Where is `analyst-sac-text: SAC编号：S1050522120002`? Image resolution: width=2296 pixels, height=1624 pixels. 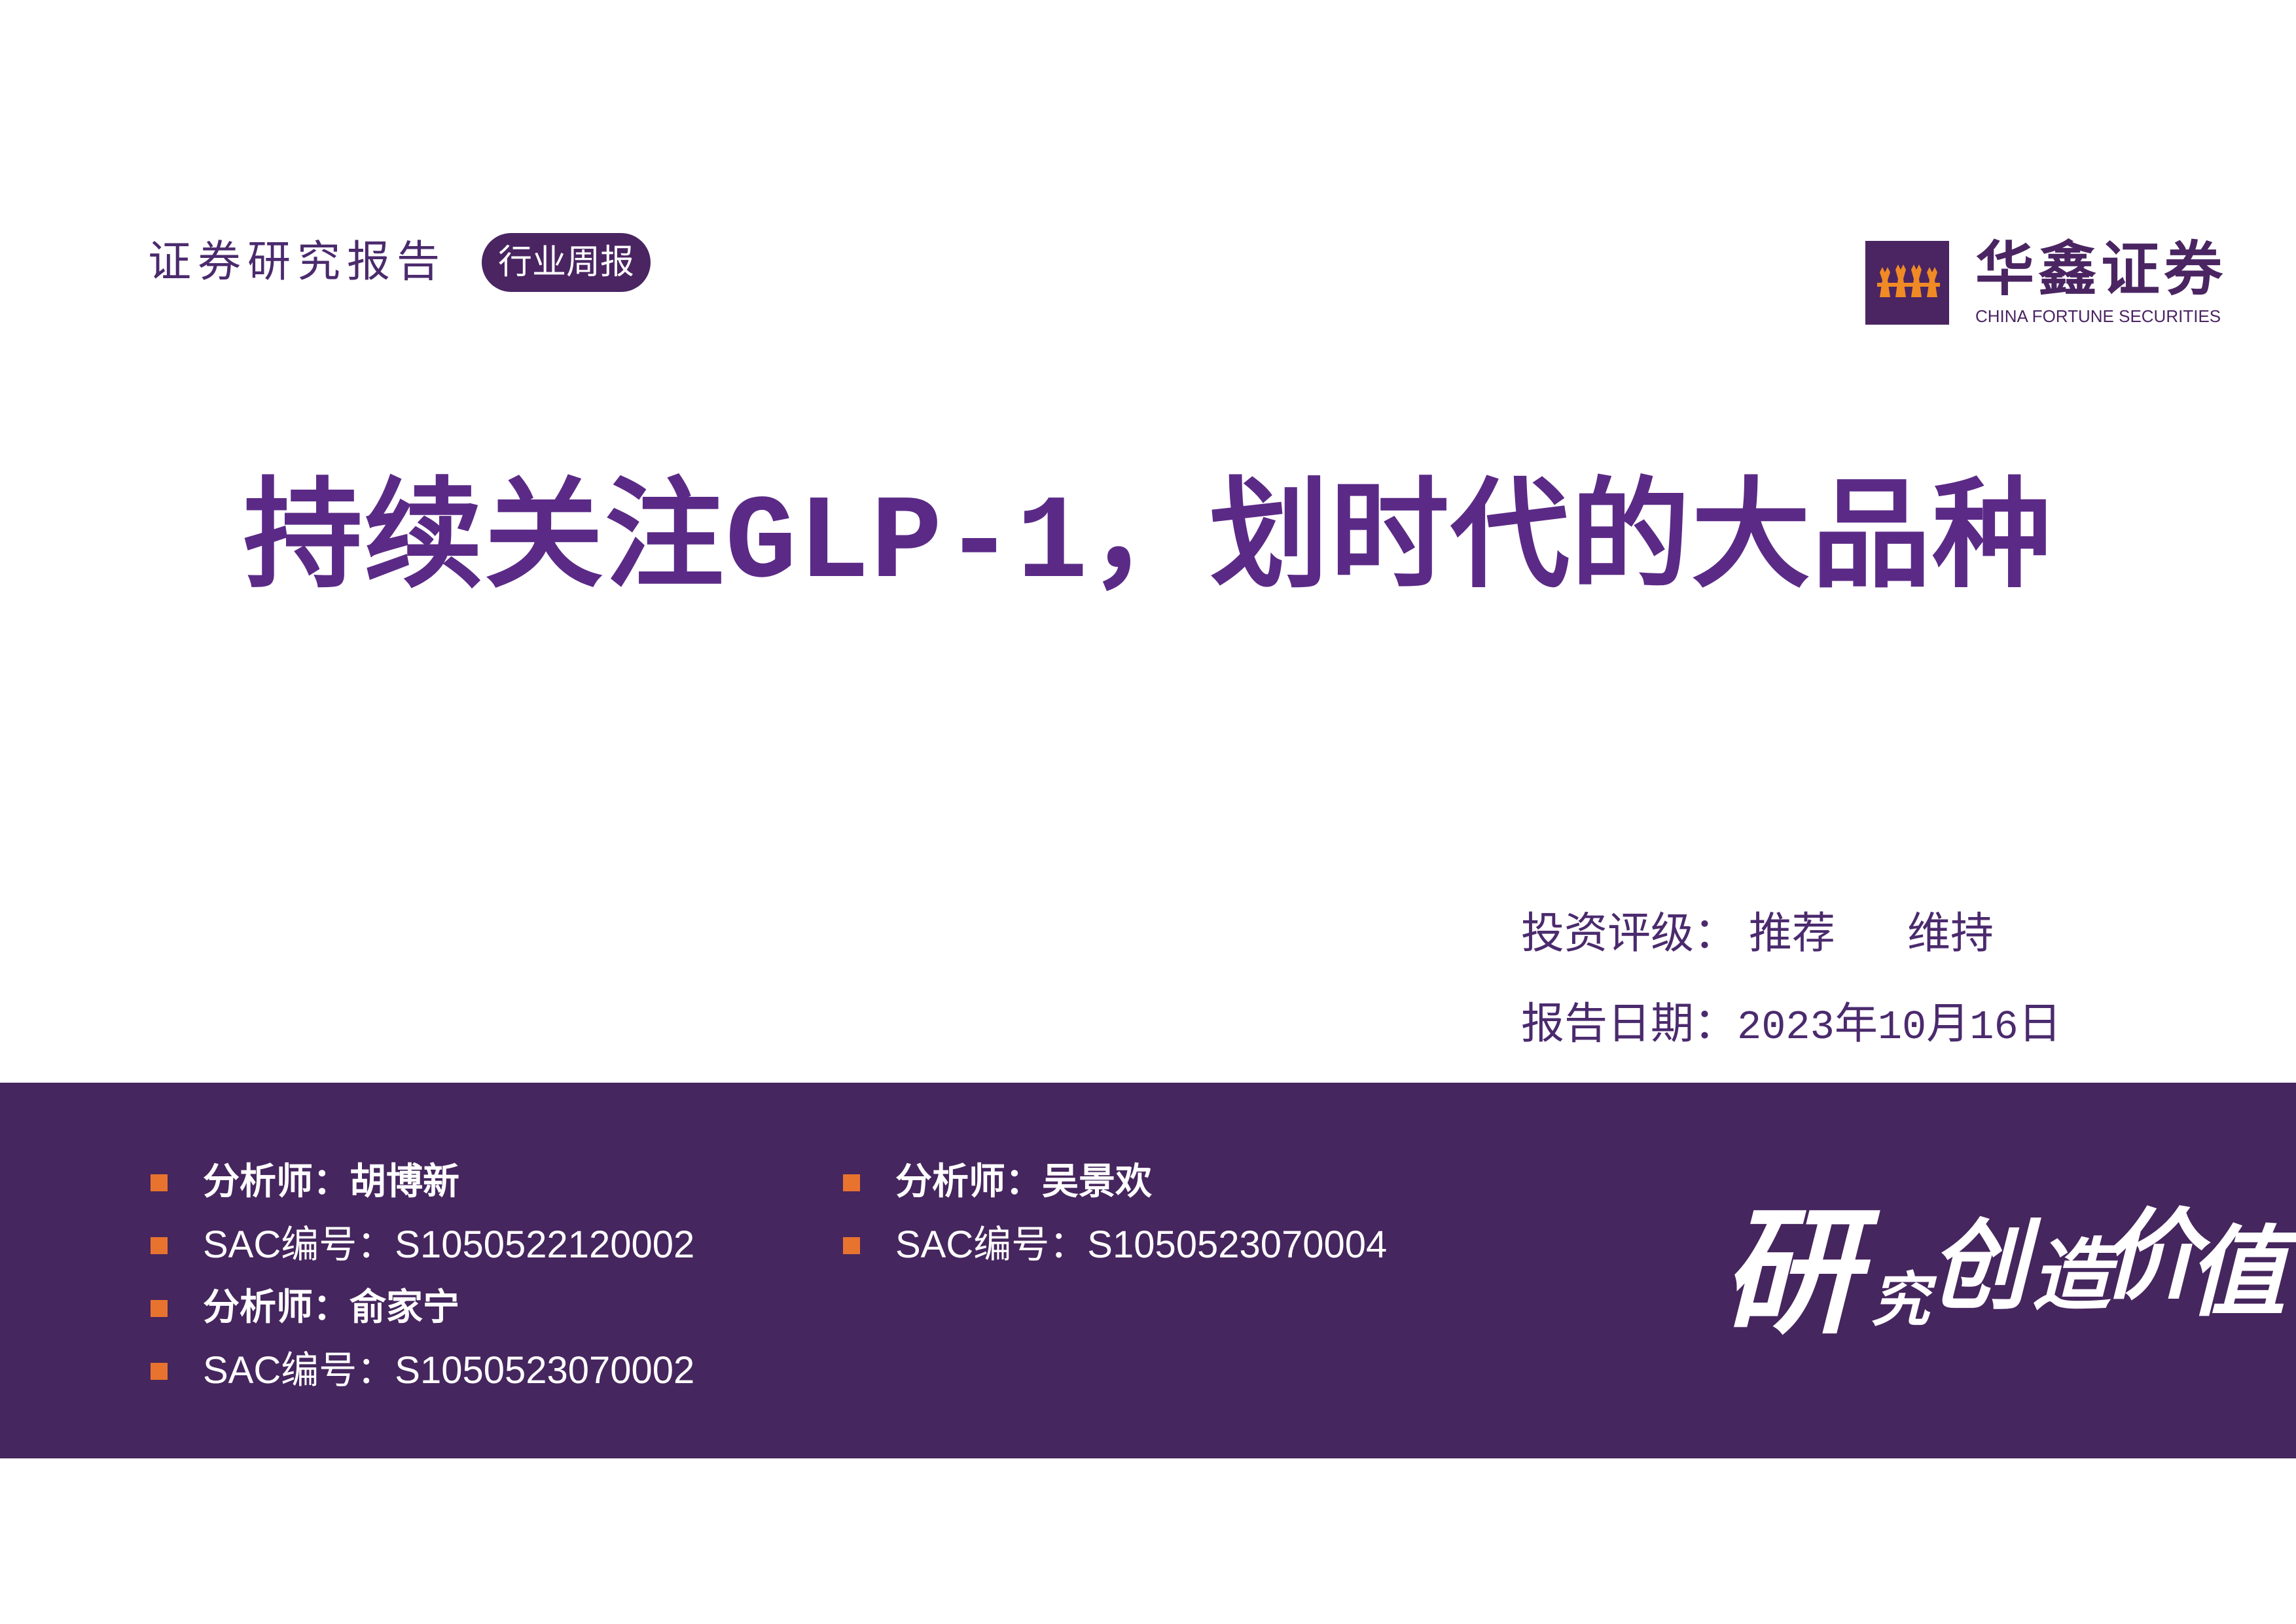
analyst-sac-text: SAC编号：S1050522120002 is located at coordinates (449, 1244).